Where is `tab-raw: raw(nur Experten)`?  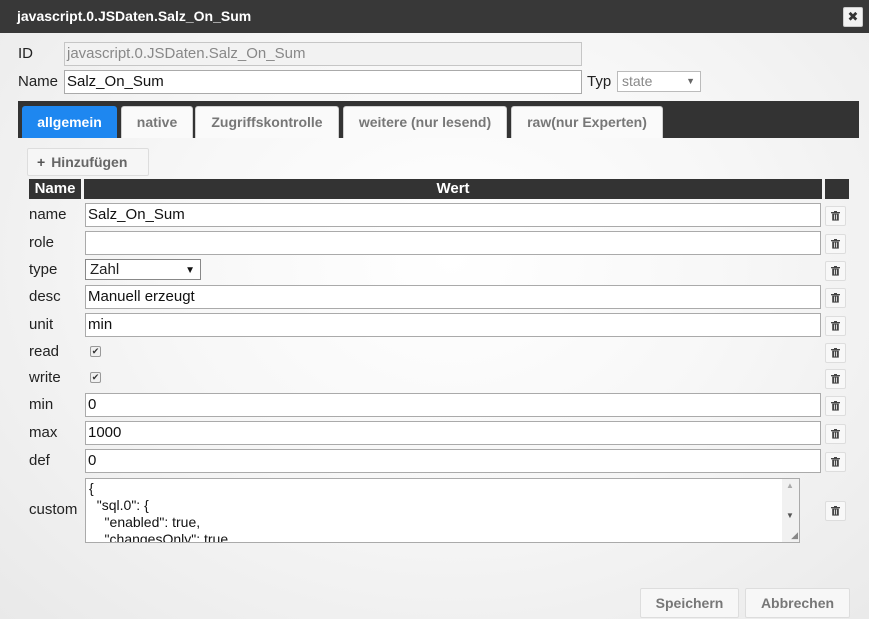 tab-raw: raw(nur Experten) is located at coordinates (587, 122).